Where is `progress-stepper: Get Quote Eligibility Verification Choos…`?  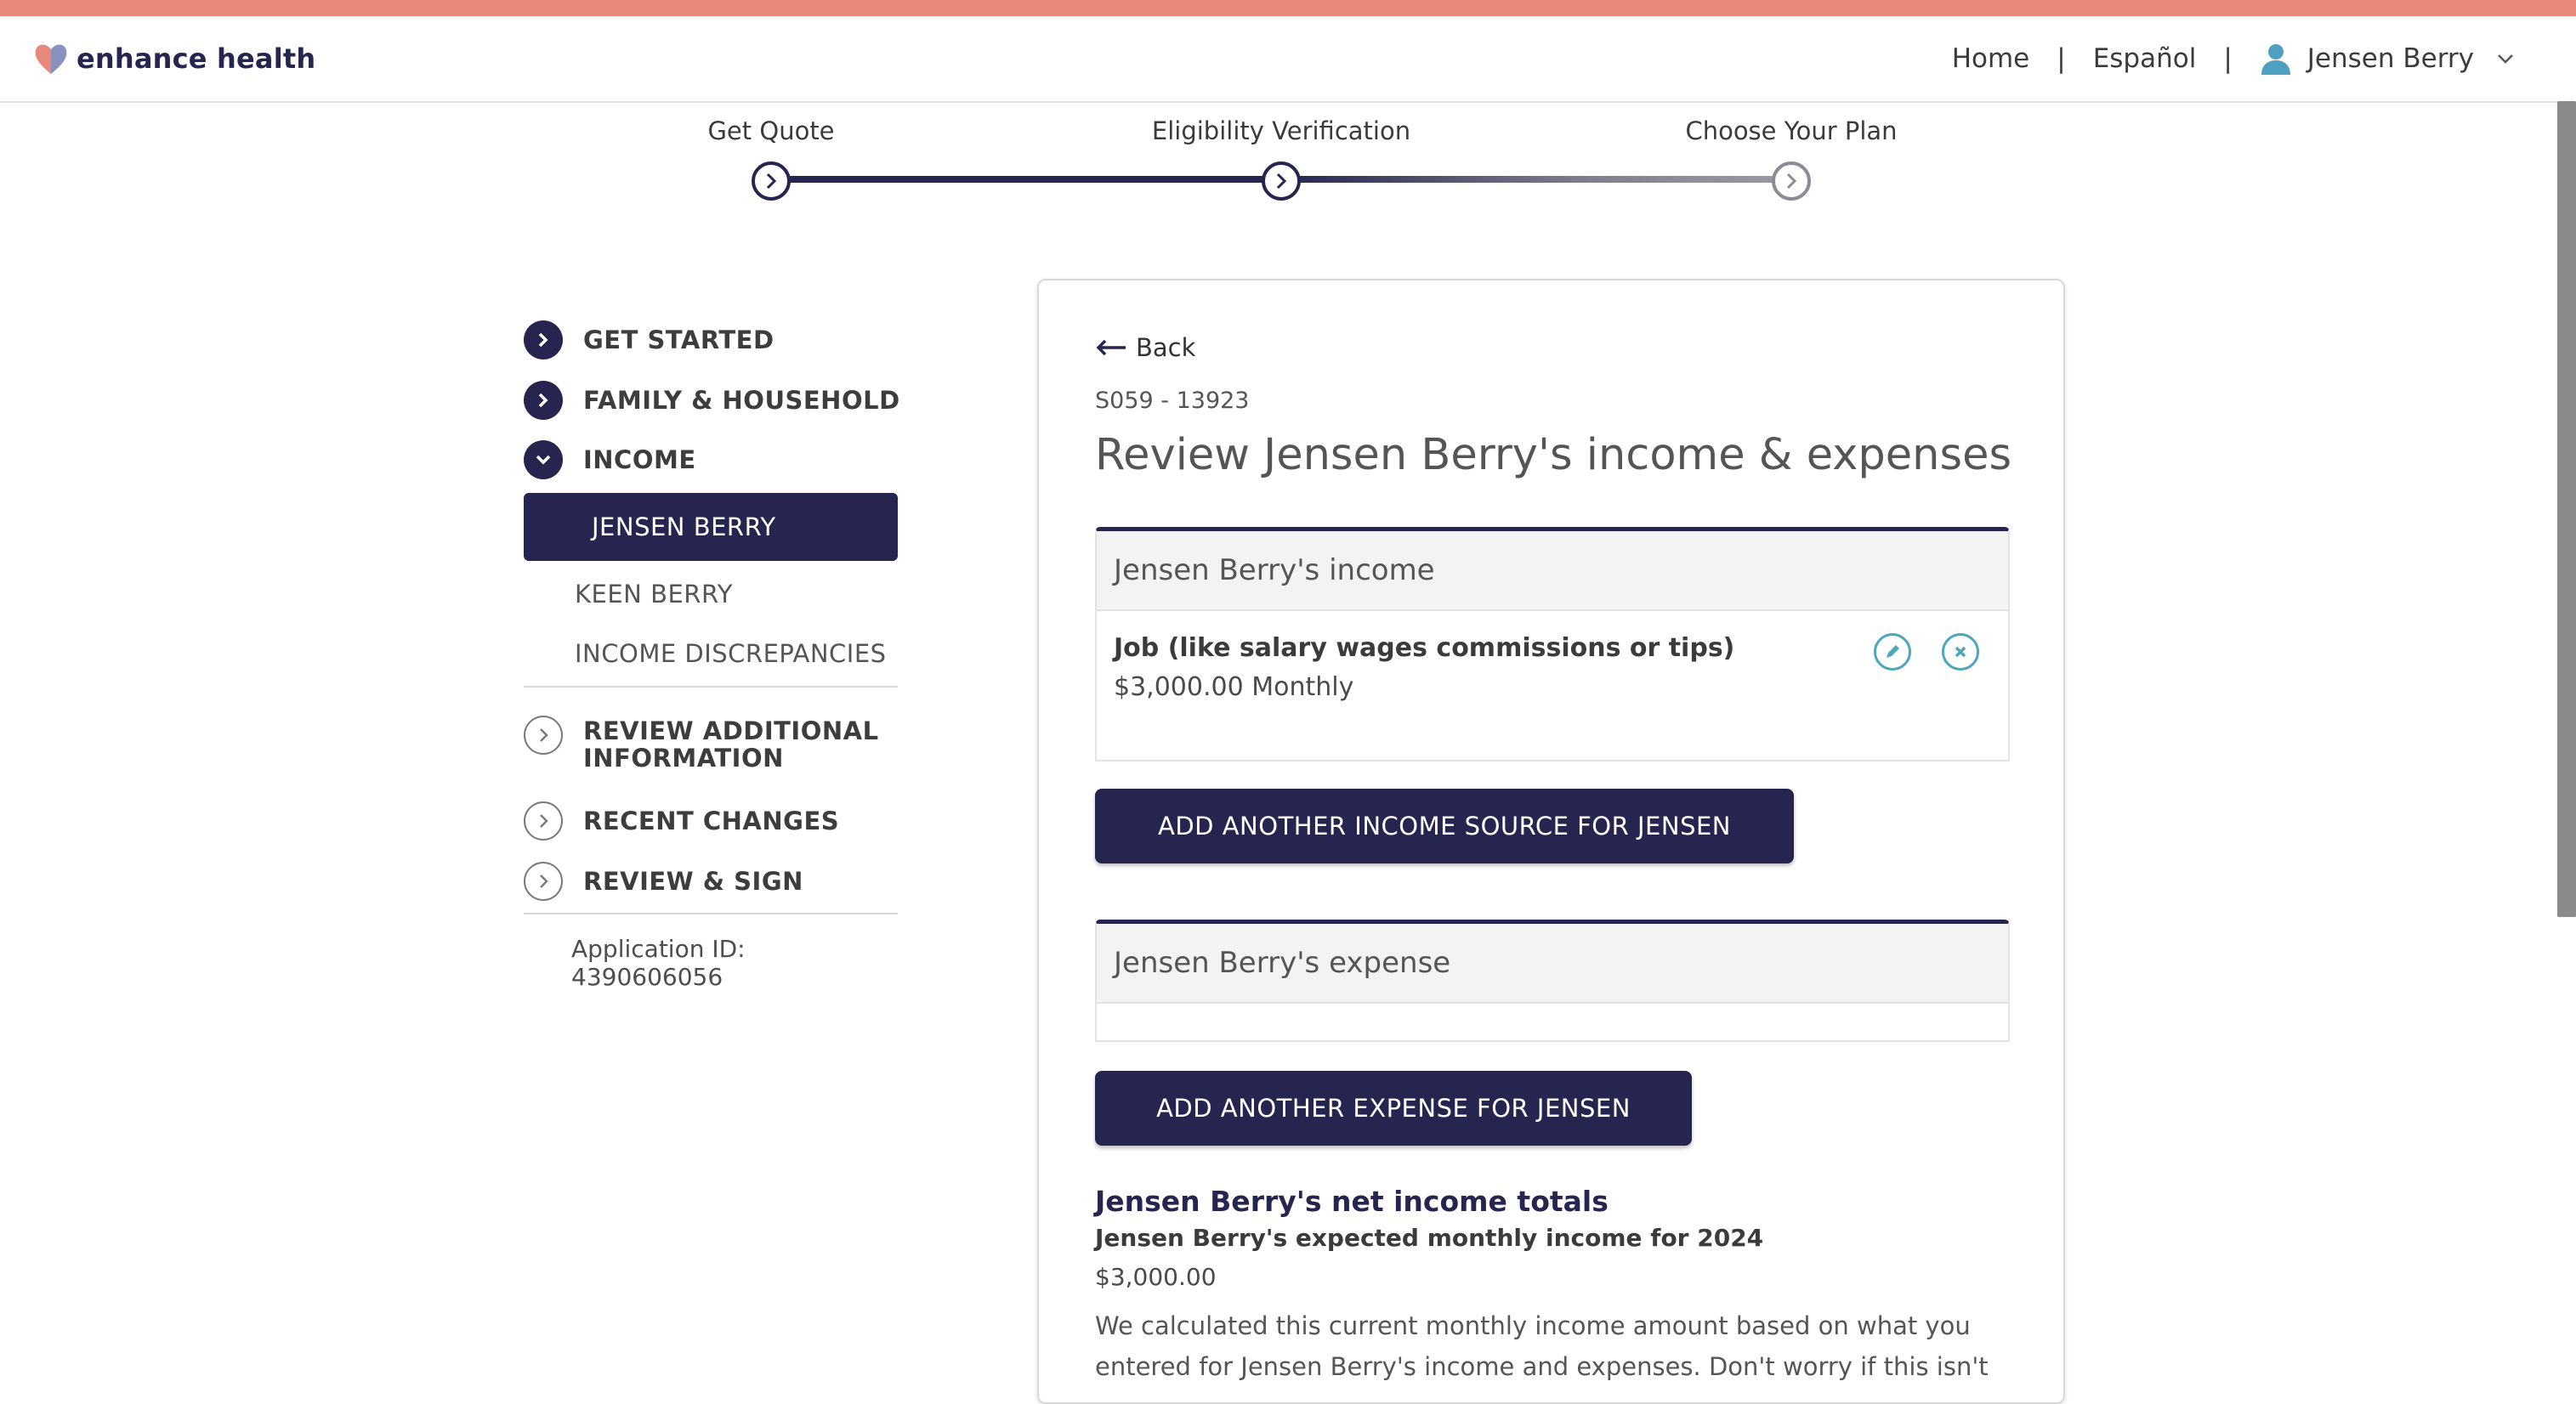
progress-stepper: Get Quote Eligibility Verification Choos… is located at coordinates (1288, 160).